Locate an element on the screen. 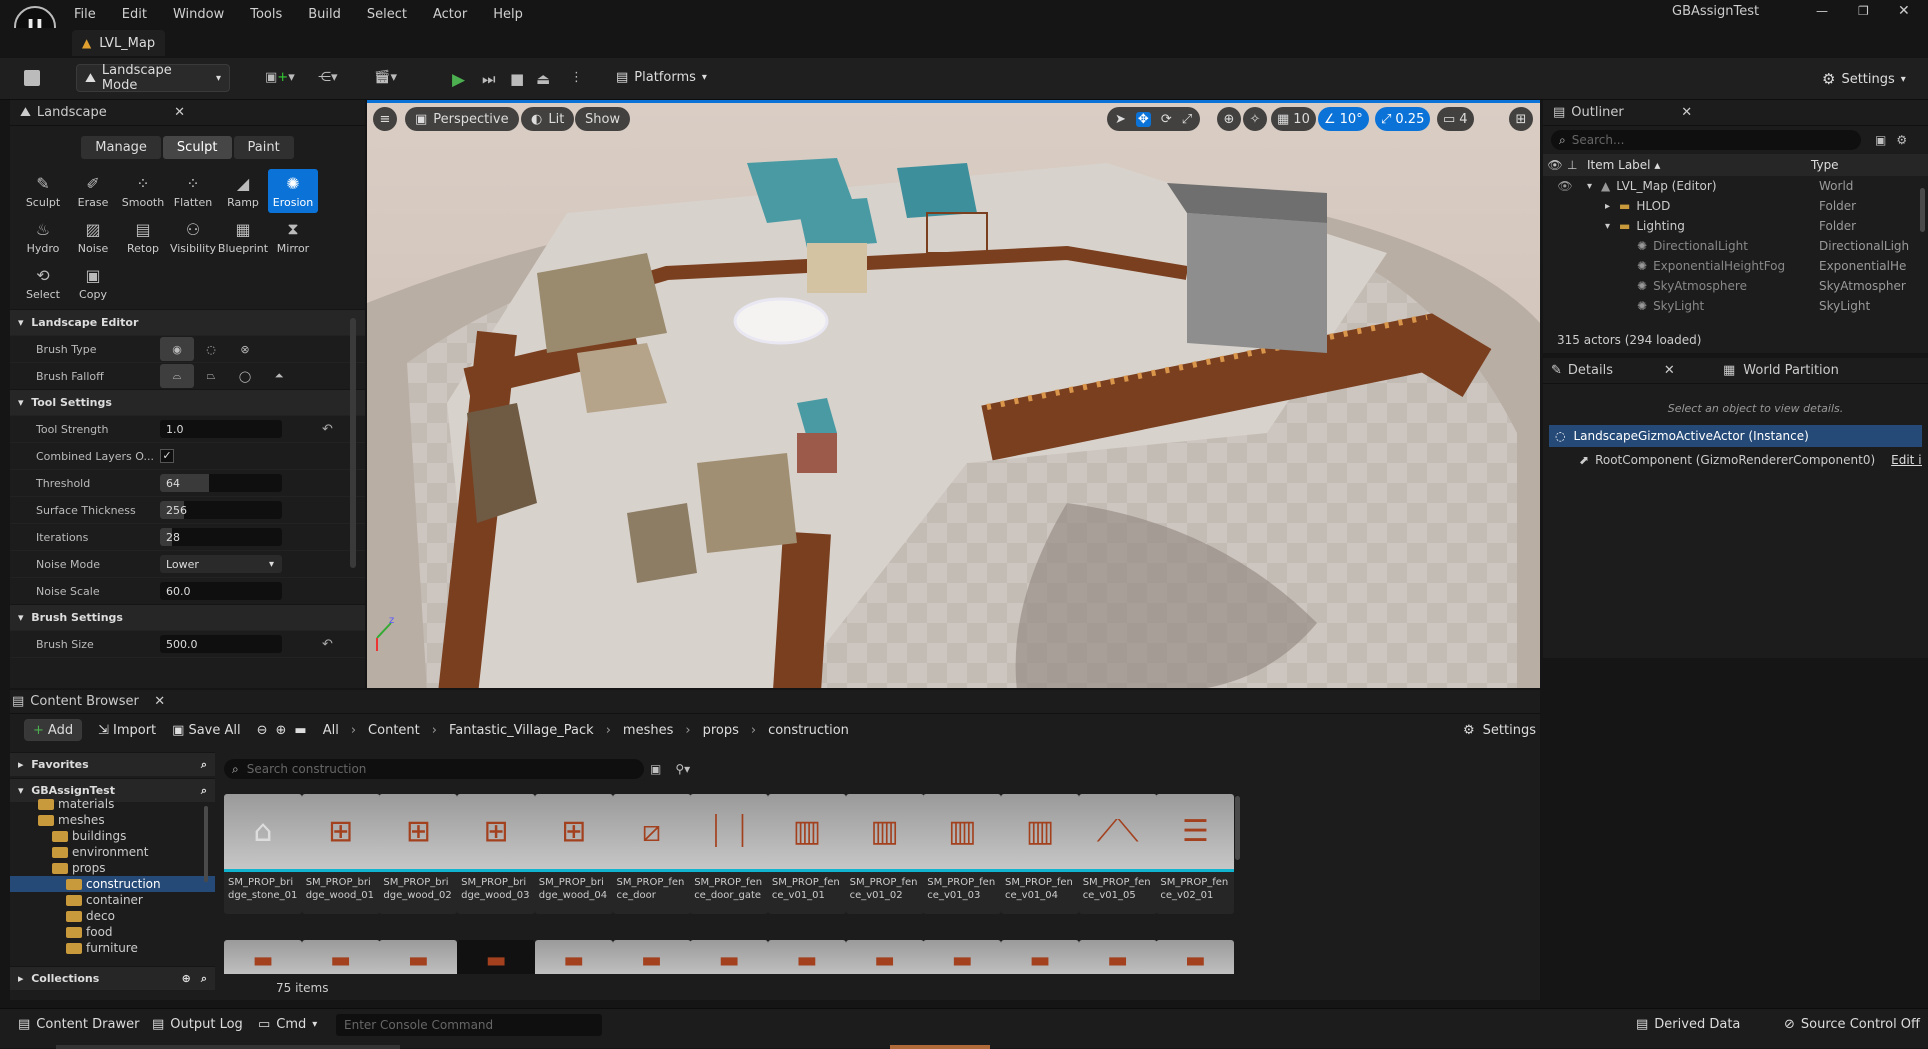 Image resolution: width=1928 pixels, height=1049 pixels. circle-brush-button: ◉ is located at coordinates (177, 349).